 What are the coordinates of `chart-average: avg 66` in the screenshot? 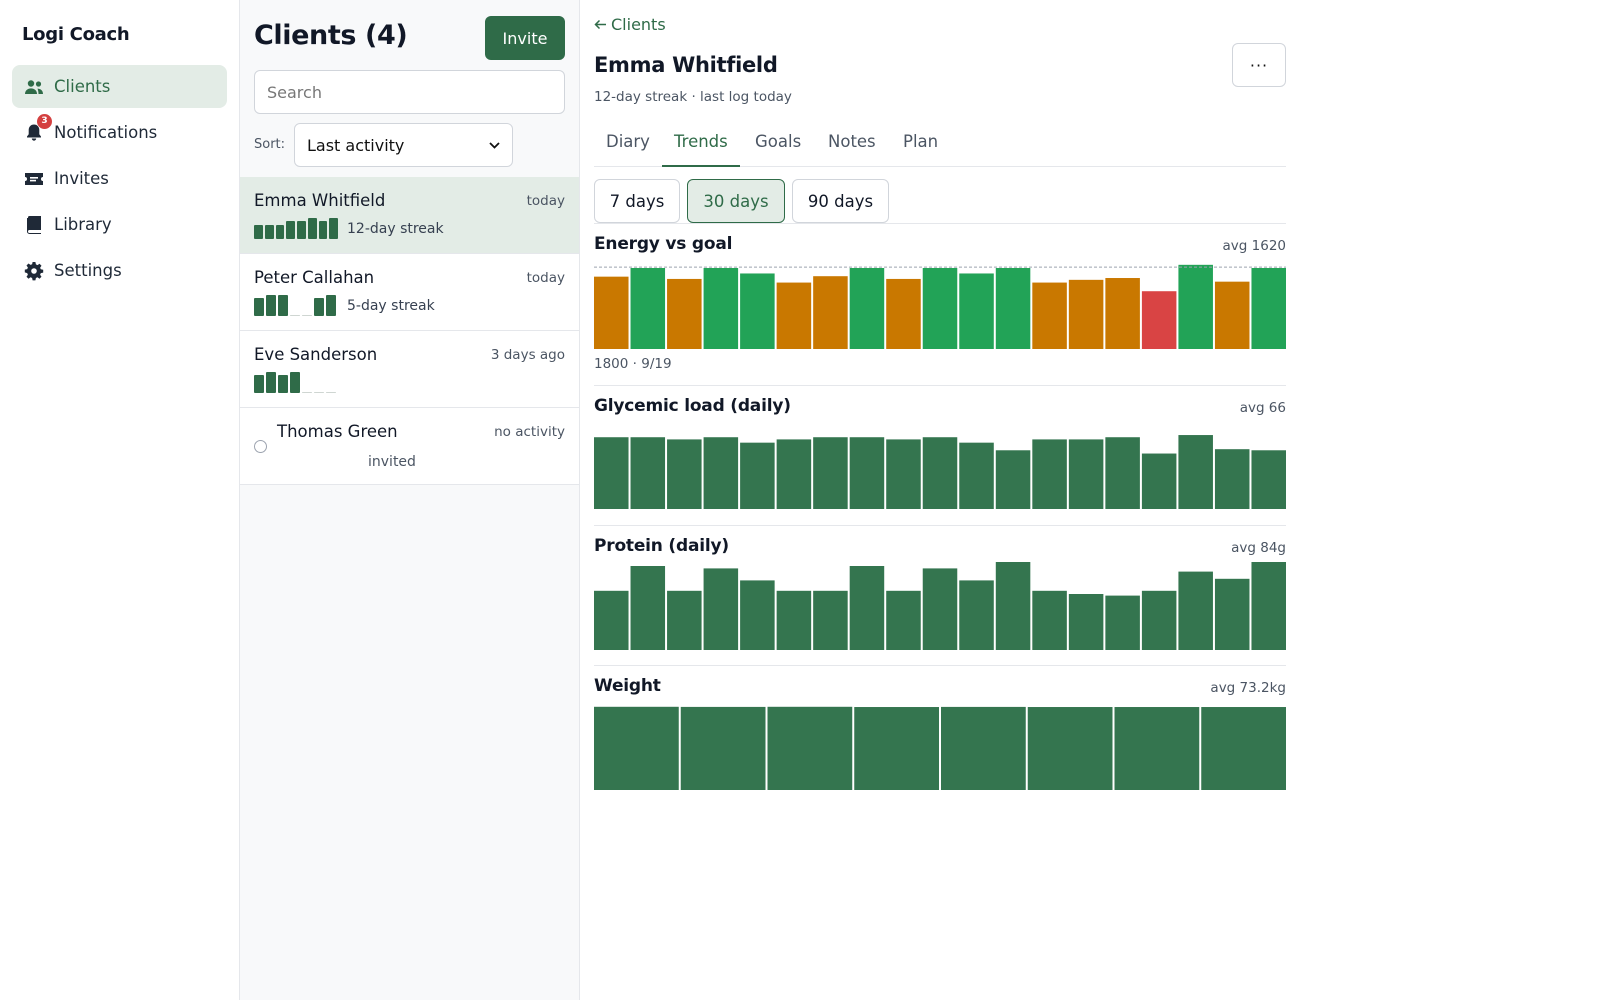 It's located at (1262, 408).